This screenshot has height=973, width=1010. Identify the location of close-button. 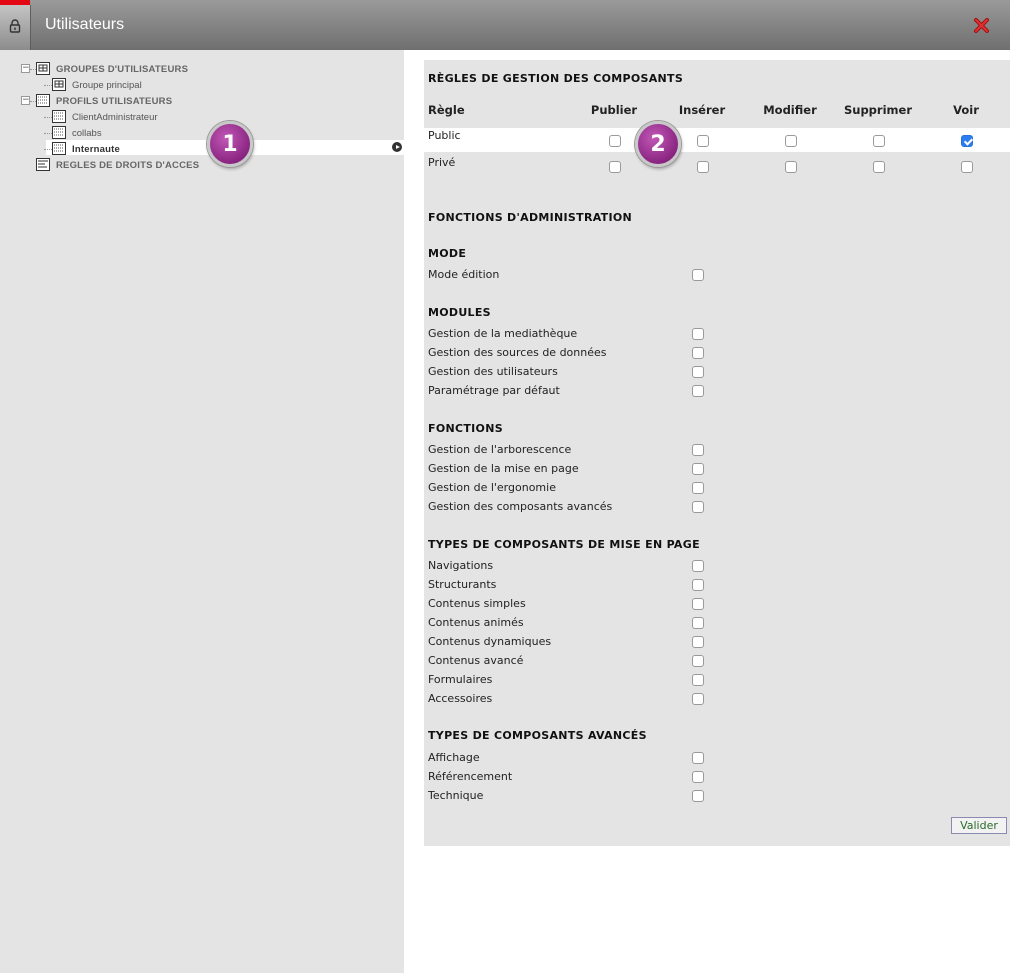
(982, 25).